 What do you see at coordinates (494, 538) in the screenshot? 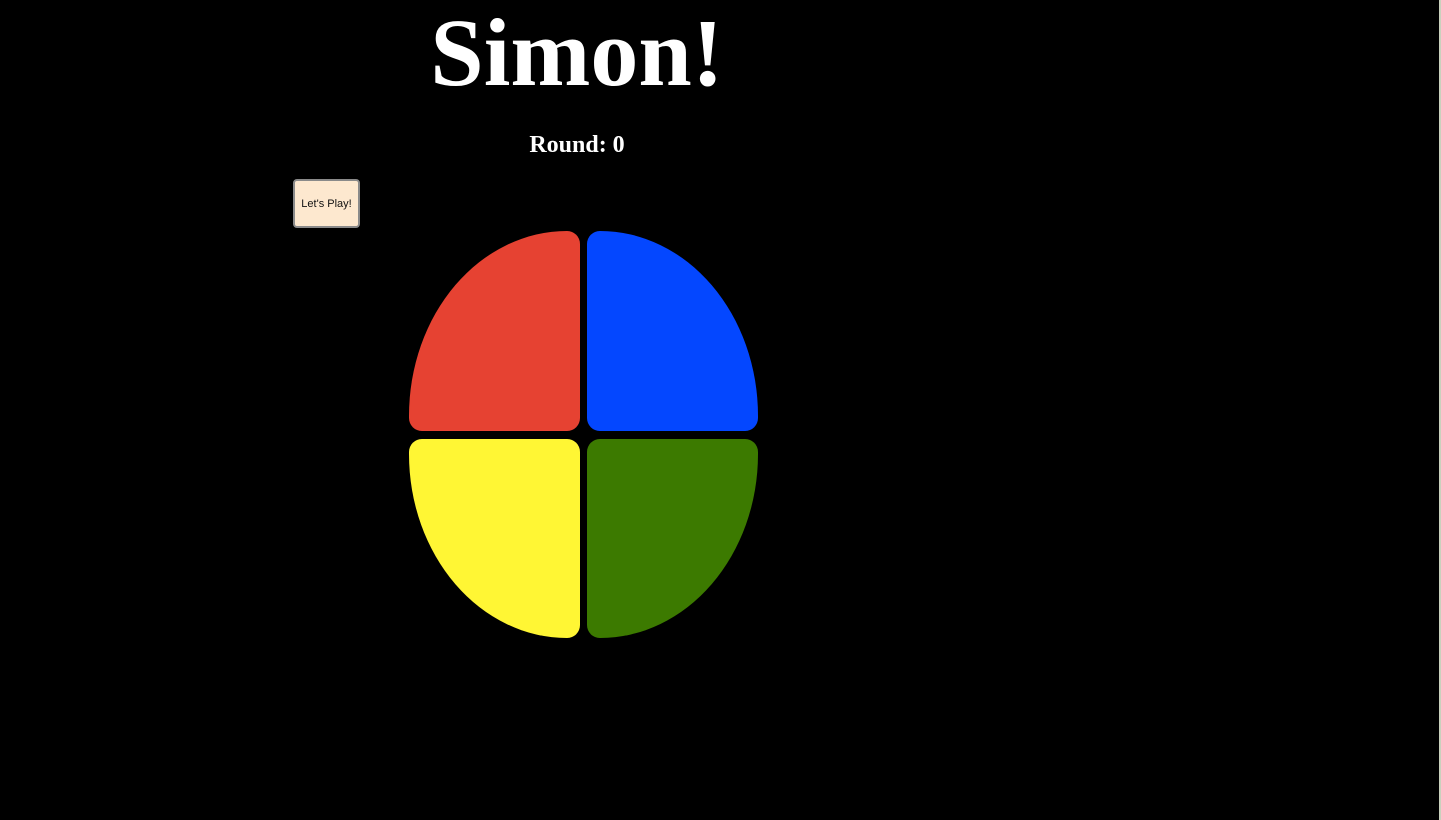
I see `yellow-pad` at bounding box center [494, 538].